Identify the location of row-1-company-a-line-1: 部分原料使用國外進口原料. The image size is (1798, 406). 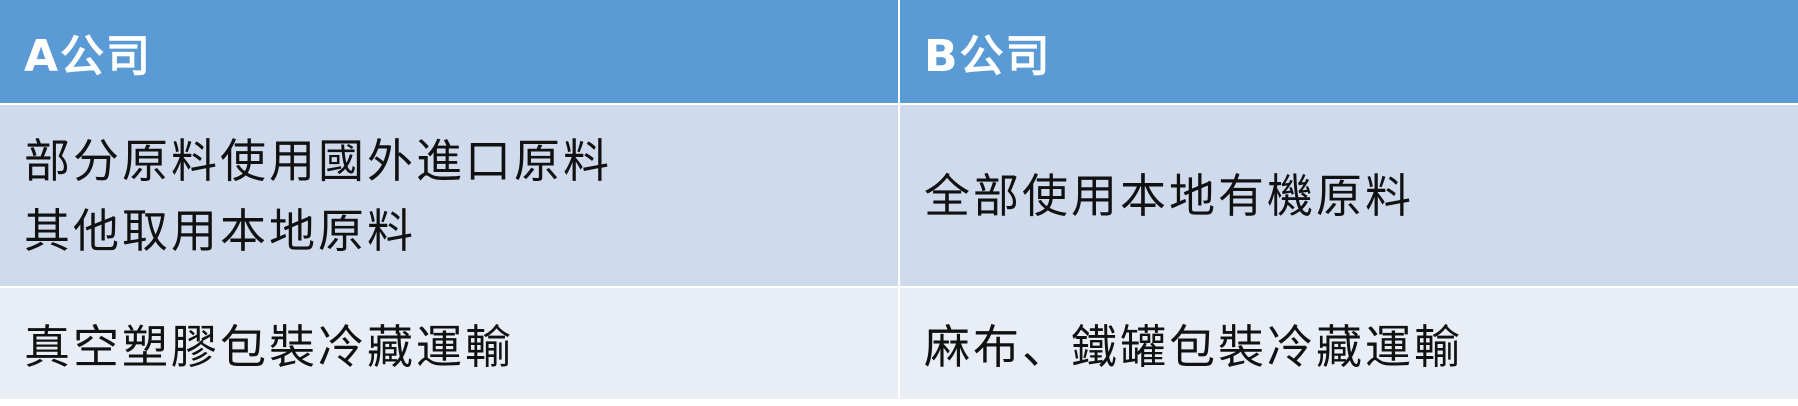
(318, 160).